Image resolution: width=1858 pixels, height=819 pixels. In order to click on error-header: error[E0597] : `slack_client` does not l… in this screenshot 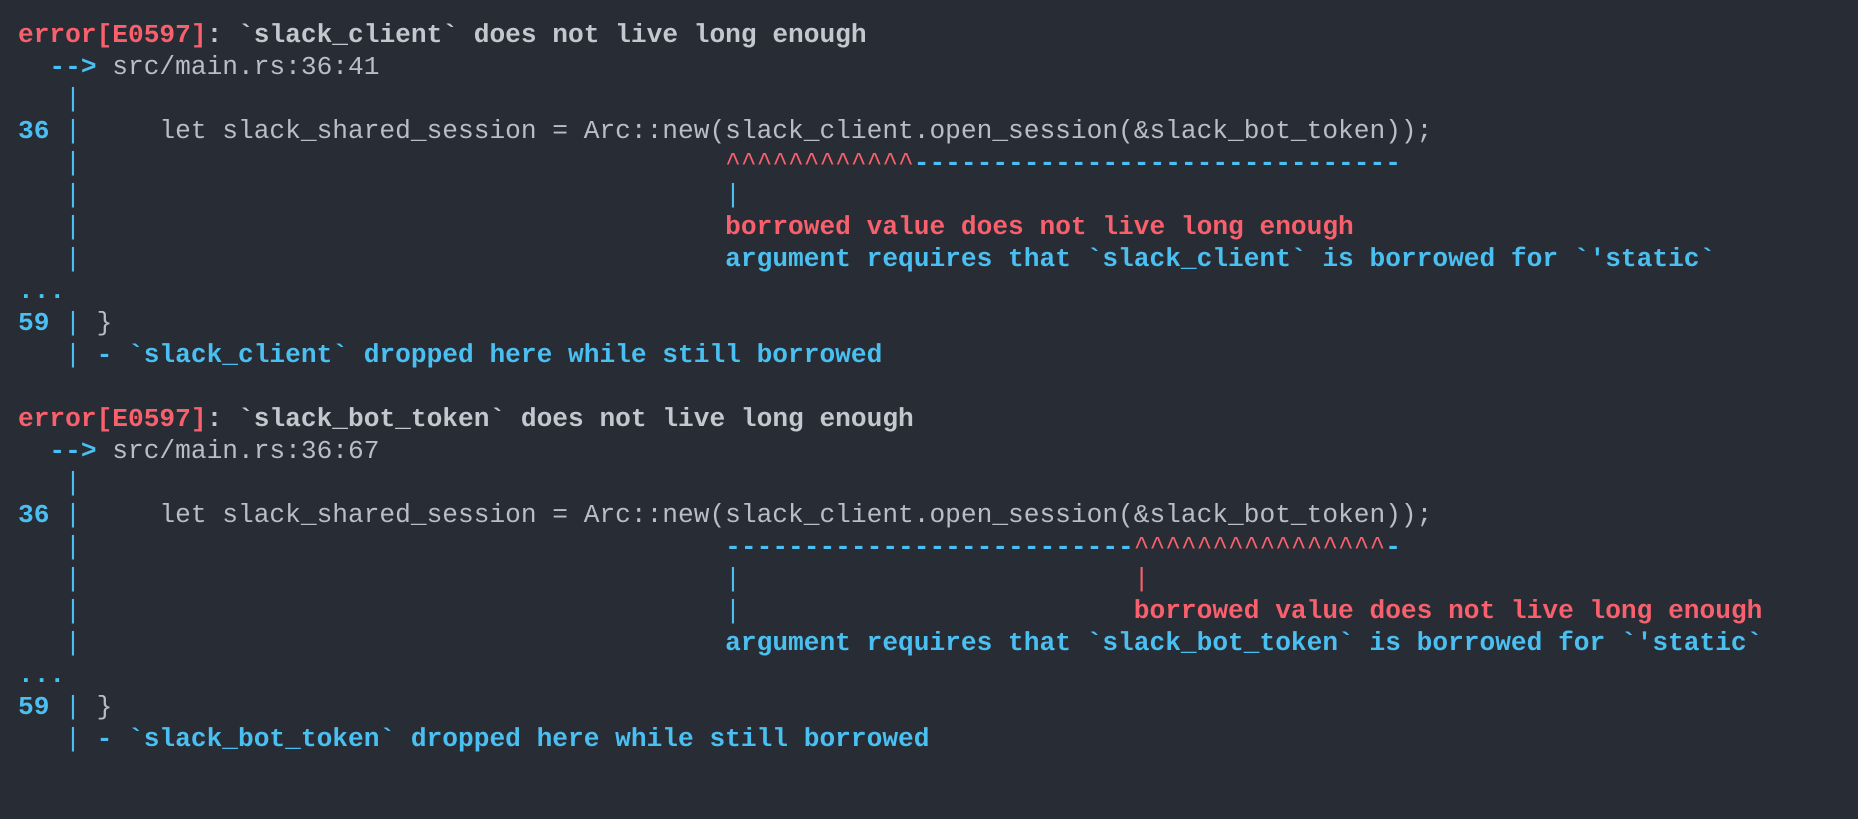, I will do `click(933, 35)`.